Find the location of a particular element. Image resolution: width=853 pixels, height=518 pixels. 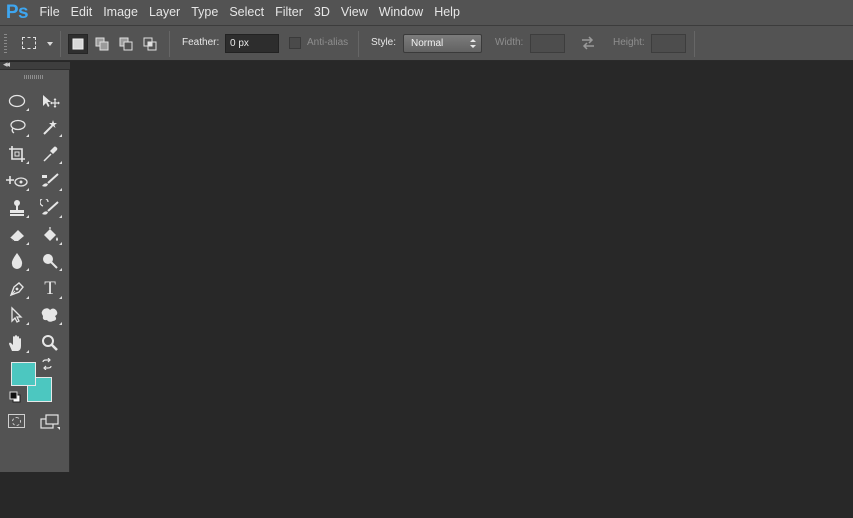

add-to-selection-icon is located at coordinates (102, 44).